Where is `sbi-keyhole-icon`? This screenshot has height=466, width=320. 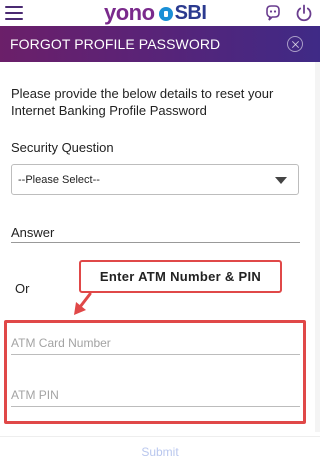 sbi-keyhole-icon is located at coordinates (165, 14).